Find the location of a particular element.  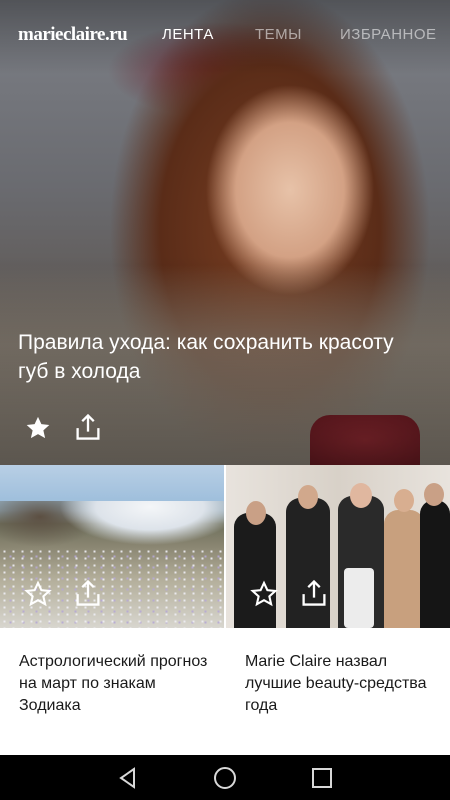

system-nav-bar is located at coordinates (225, 777).